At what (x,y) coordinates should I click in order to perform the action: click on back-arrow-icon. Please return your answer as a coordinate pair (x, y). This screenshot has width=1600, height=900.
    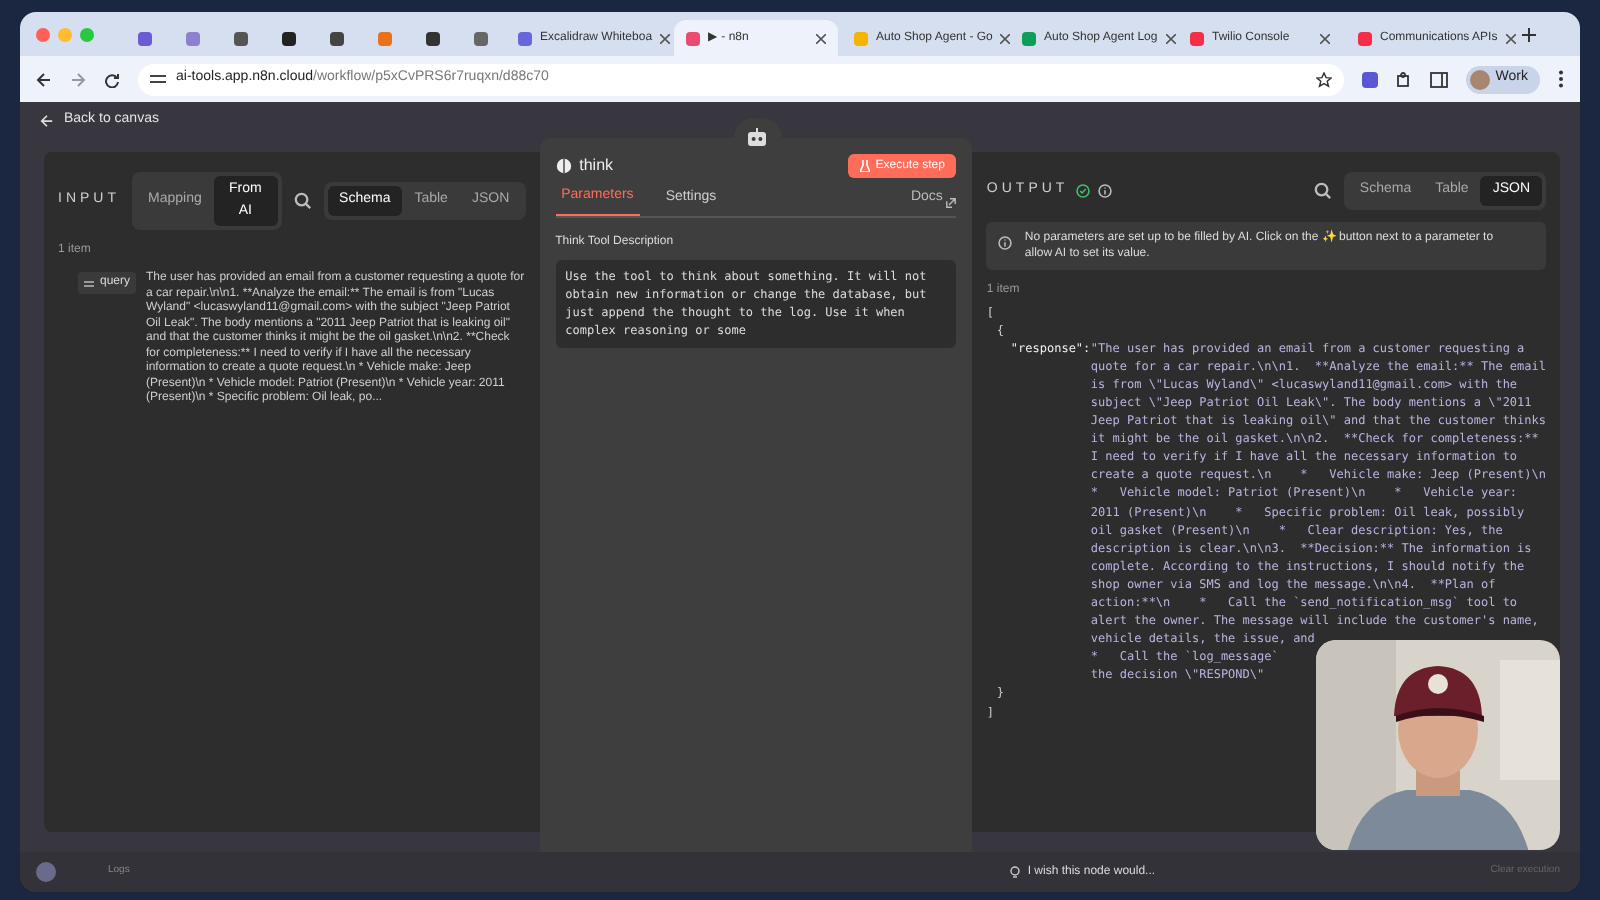
    Looking at the image, I should click on (47, 120).